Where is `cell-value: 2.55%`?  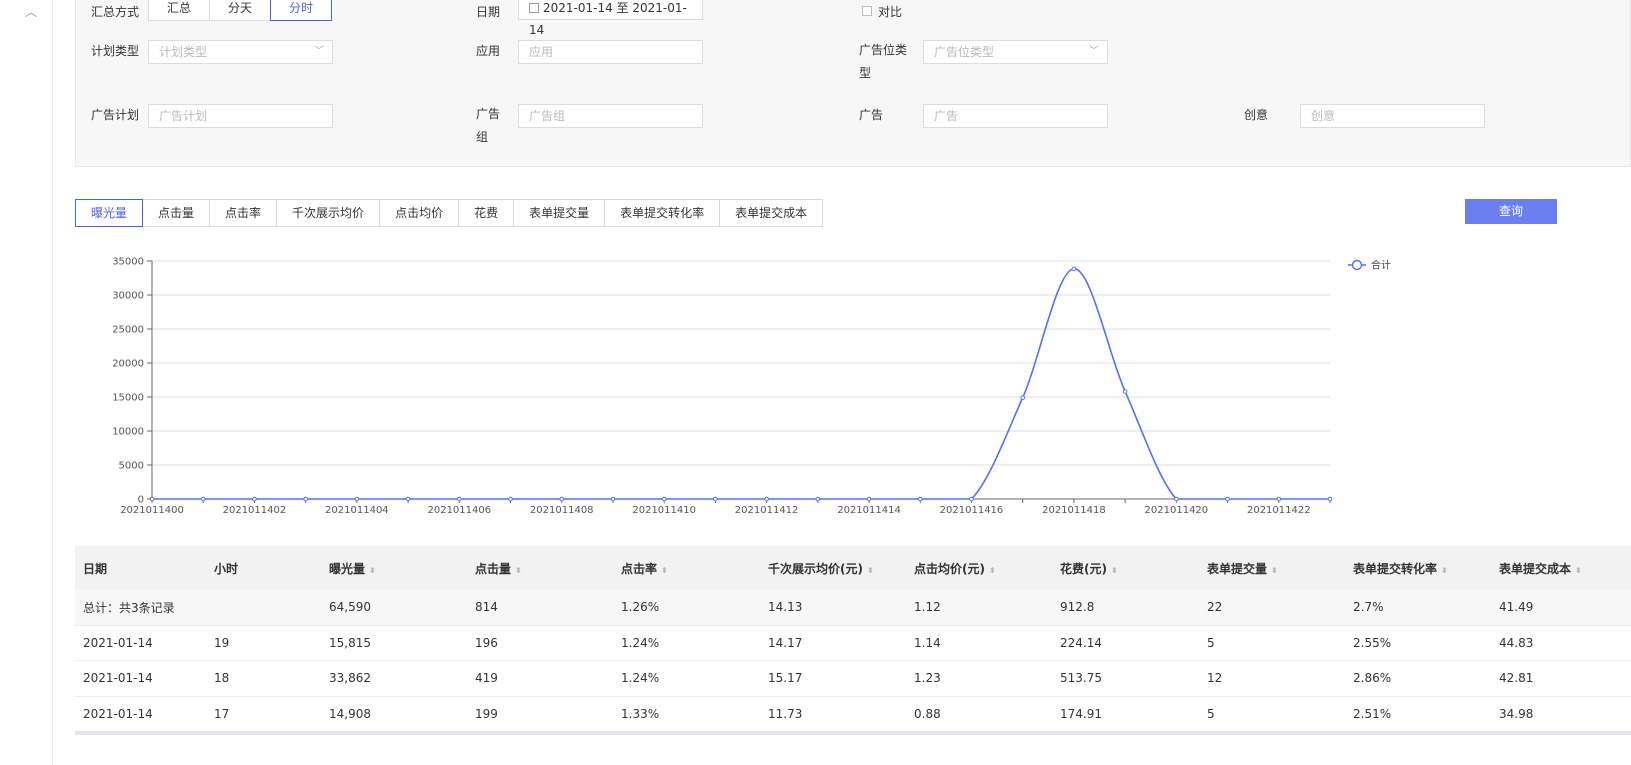
cell-value: 2.55% is located at coordinates (1372, 642).